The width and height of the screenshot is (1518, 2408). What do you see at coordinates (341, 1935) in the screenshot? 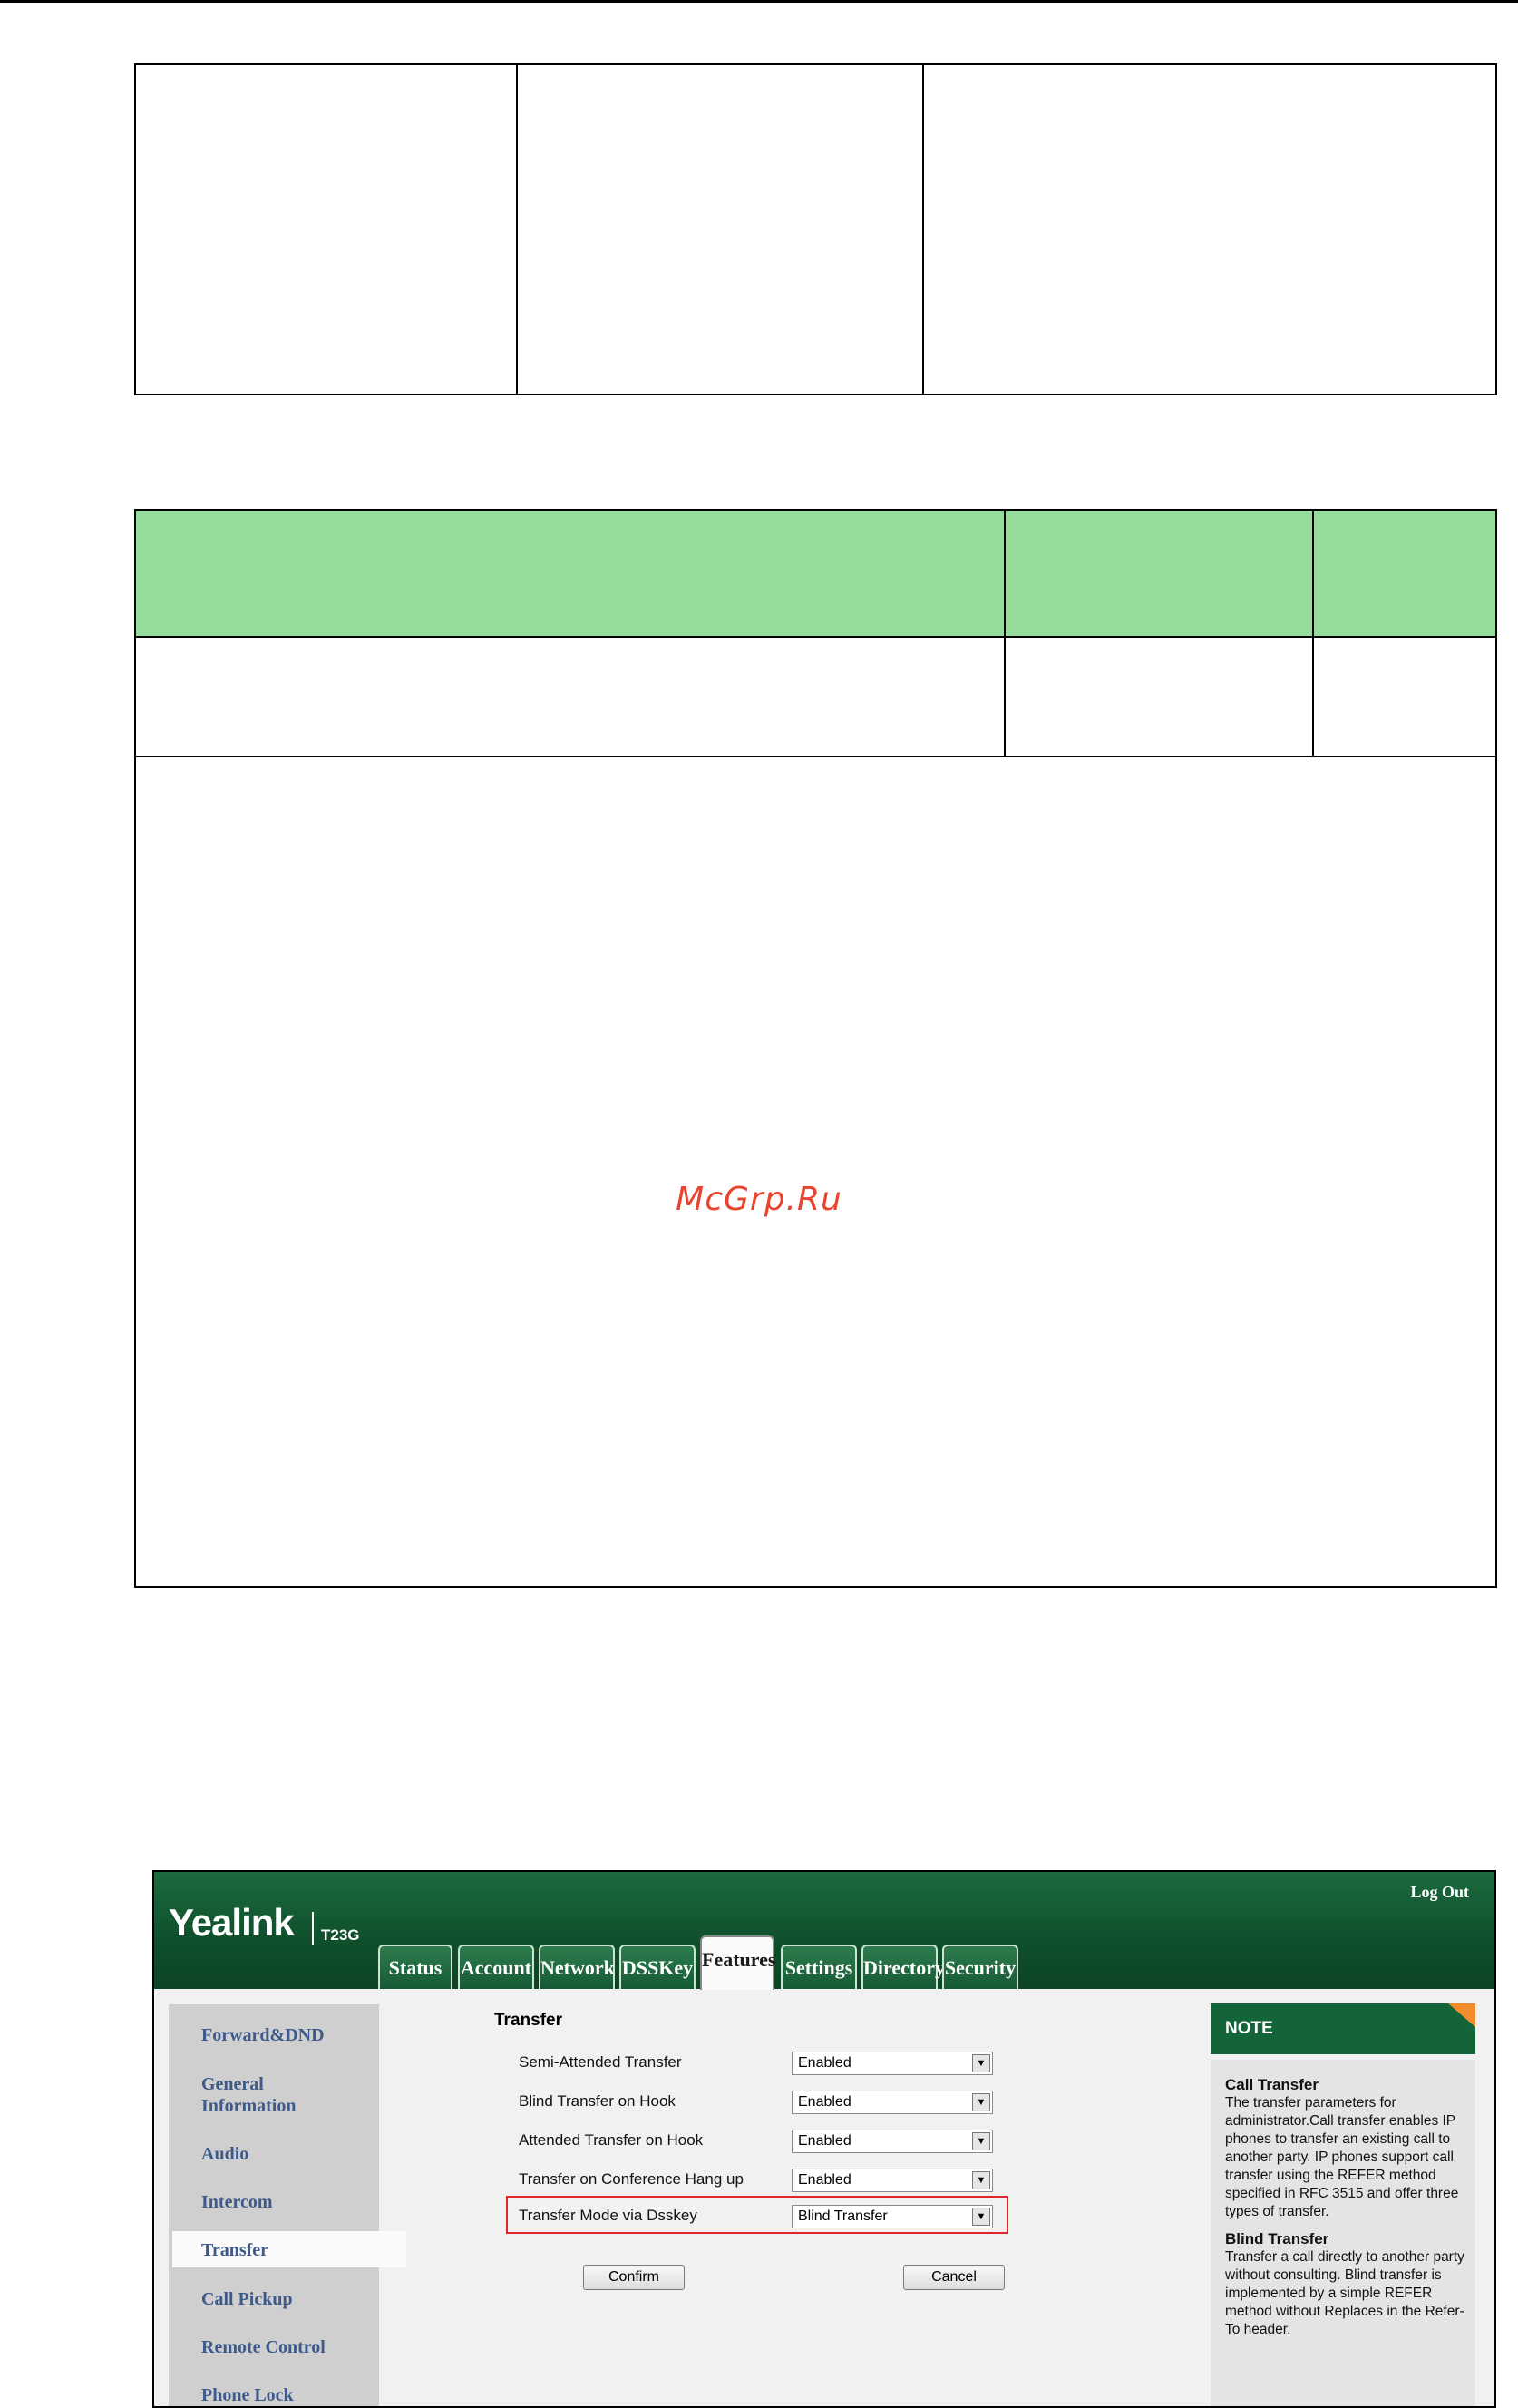
I see `model-name: T23G` at bounding box center [341, 1935].